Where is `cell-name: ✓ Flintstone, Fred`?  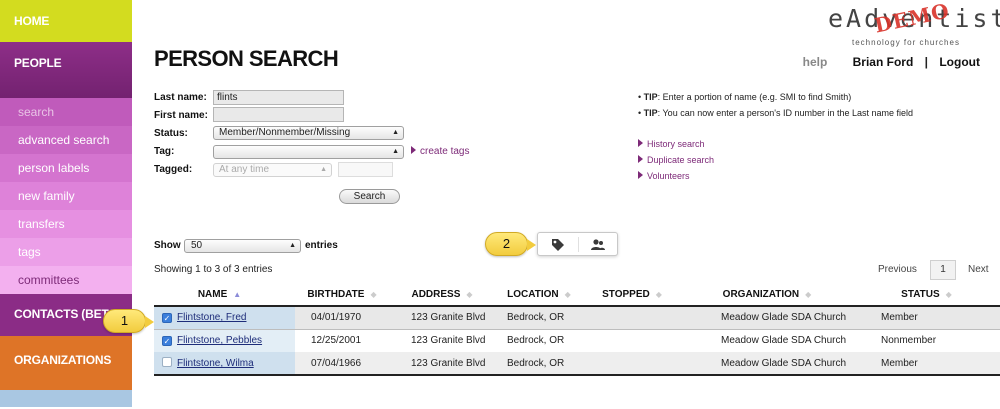
cell-name: ✓ Flintstone, Fred is located at coordinates (224, 317).